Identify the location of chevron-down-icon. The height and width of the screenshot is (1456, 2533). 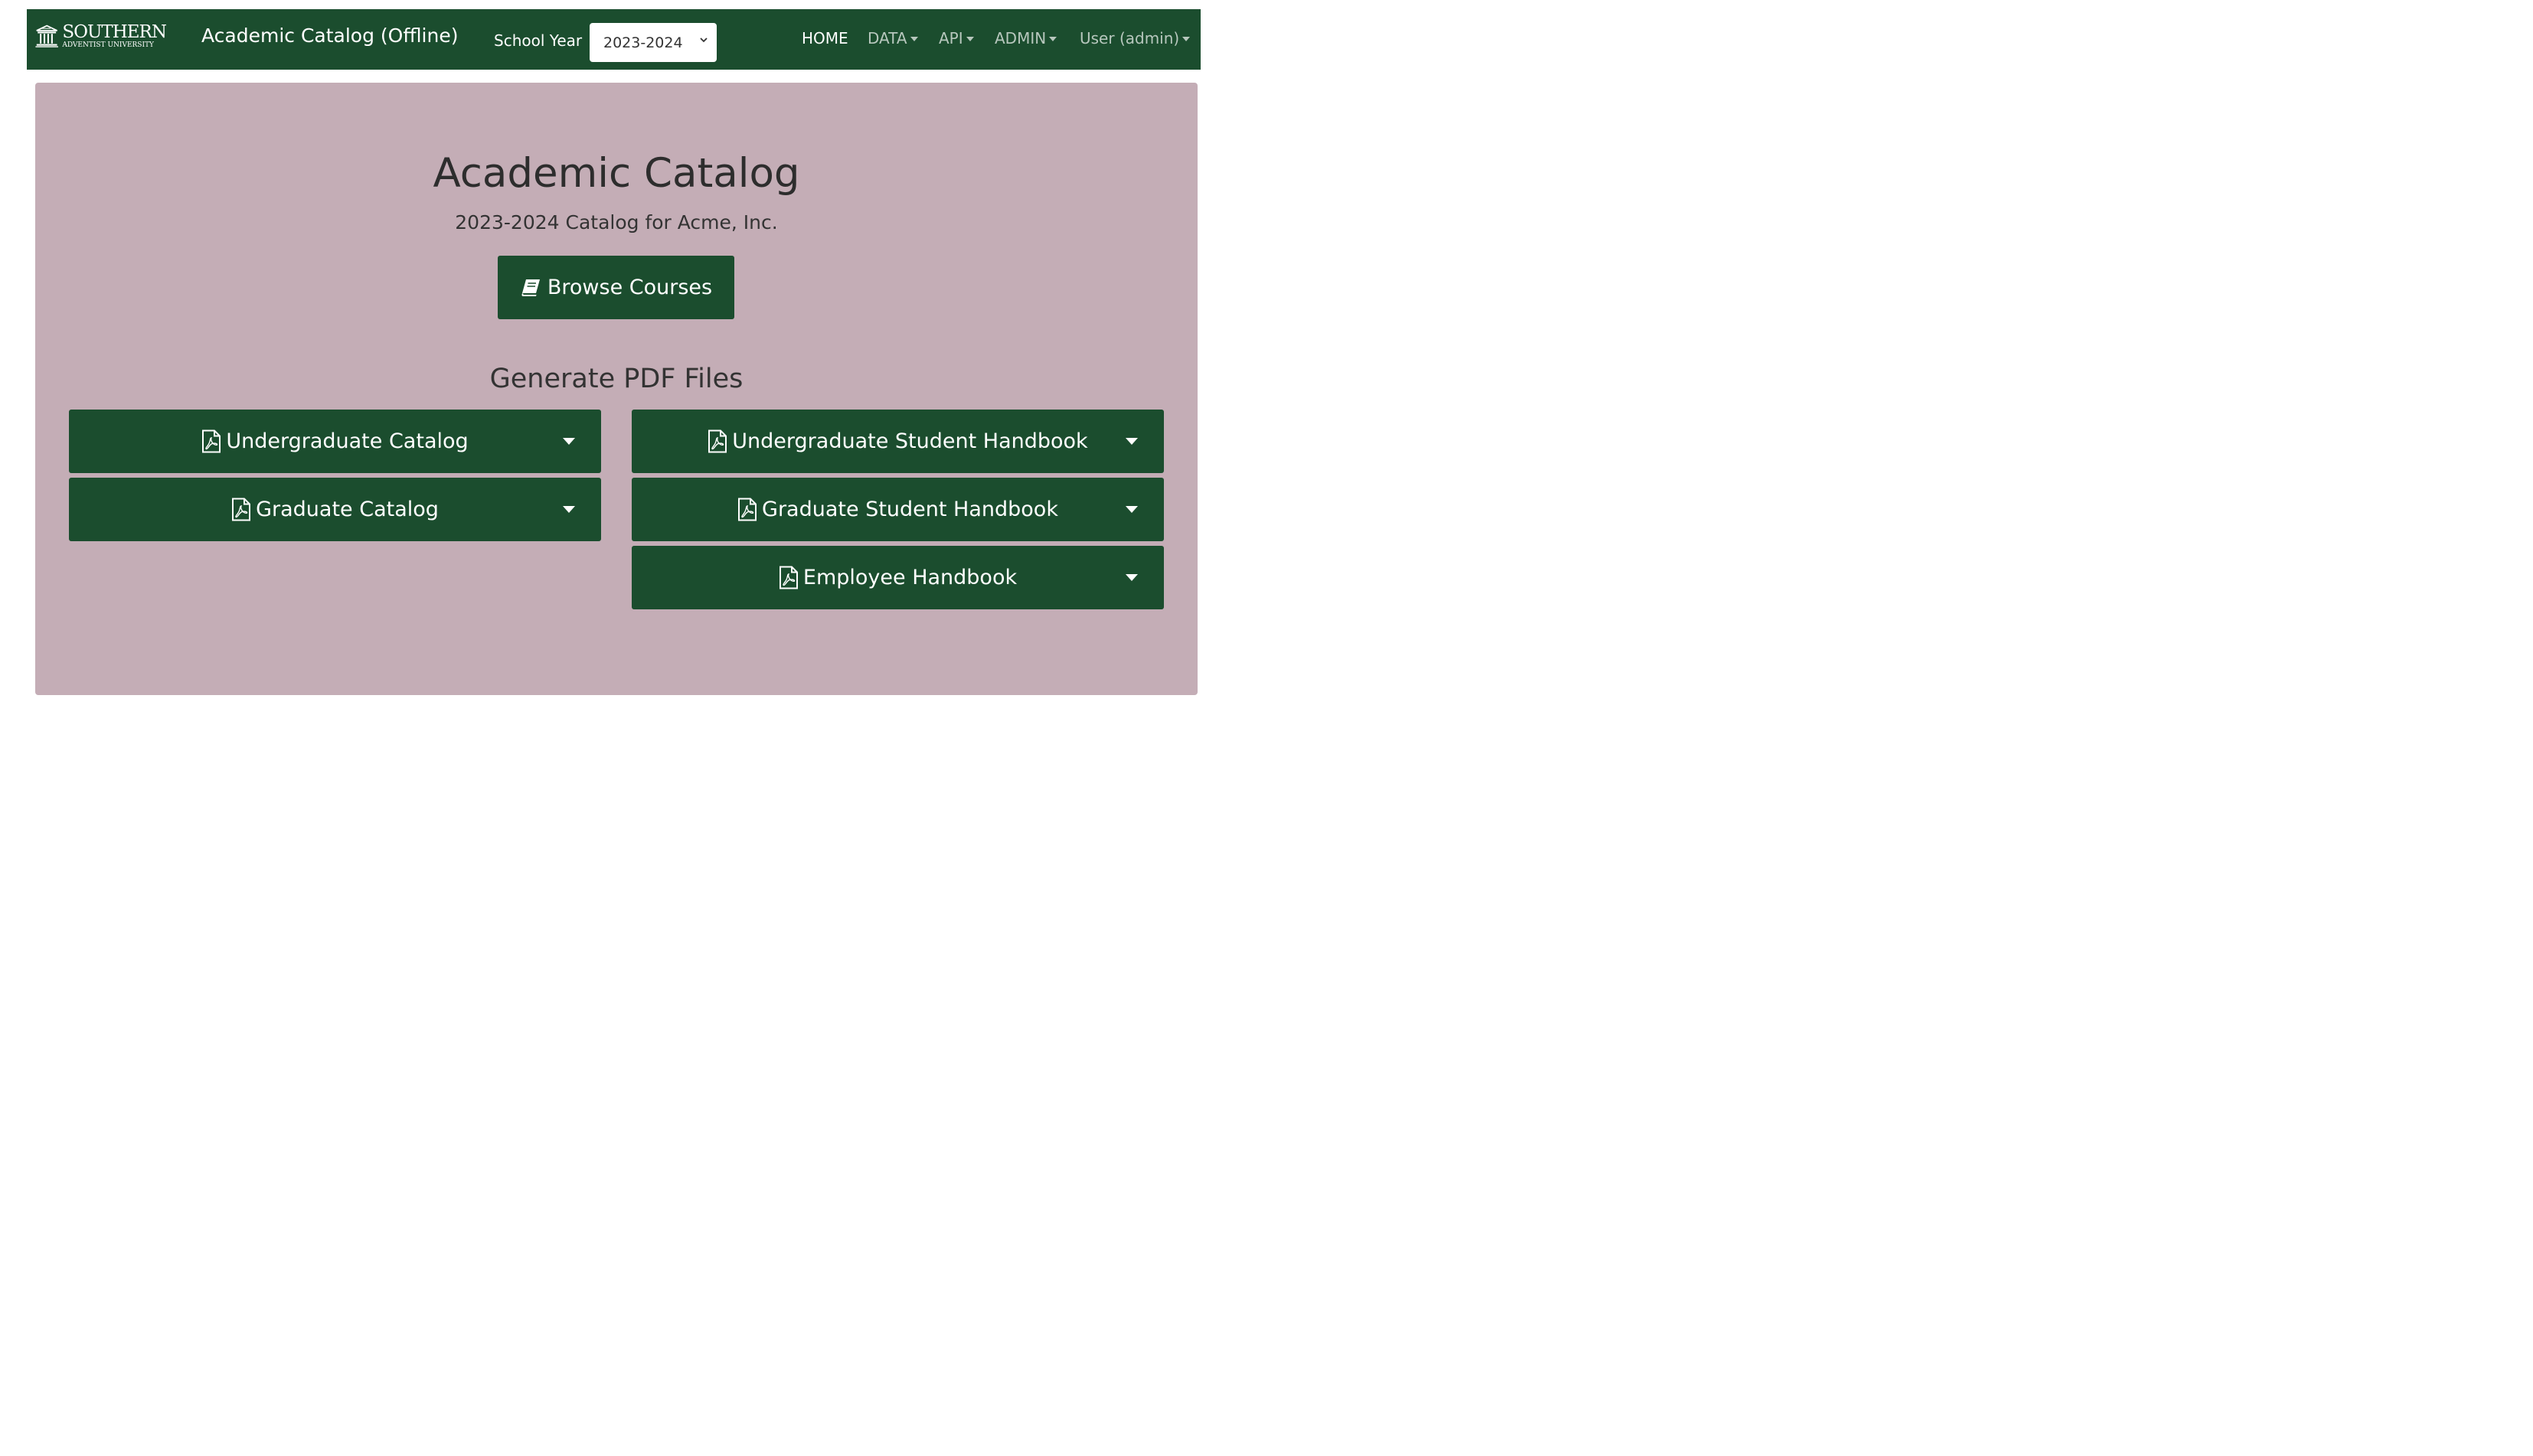
(704, 40).